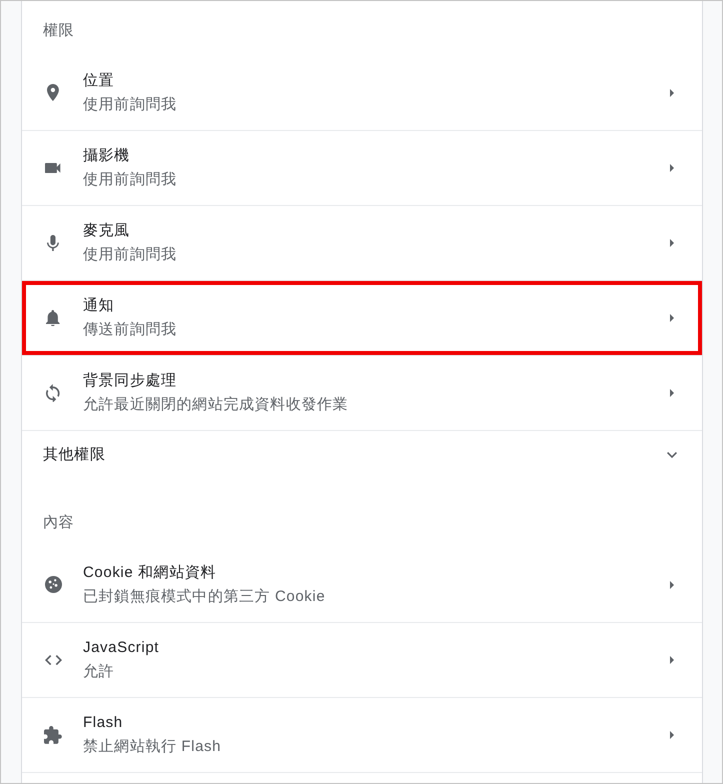 Image resolution: width=723 pixels, height=784 pixels. What do you see at coordinates (98, 672) in the screenshot?
I see `setting-description: 允許` at bounding box center [98, 672].